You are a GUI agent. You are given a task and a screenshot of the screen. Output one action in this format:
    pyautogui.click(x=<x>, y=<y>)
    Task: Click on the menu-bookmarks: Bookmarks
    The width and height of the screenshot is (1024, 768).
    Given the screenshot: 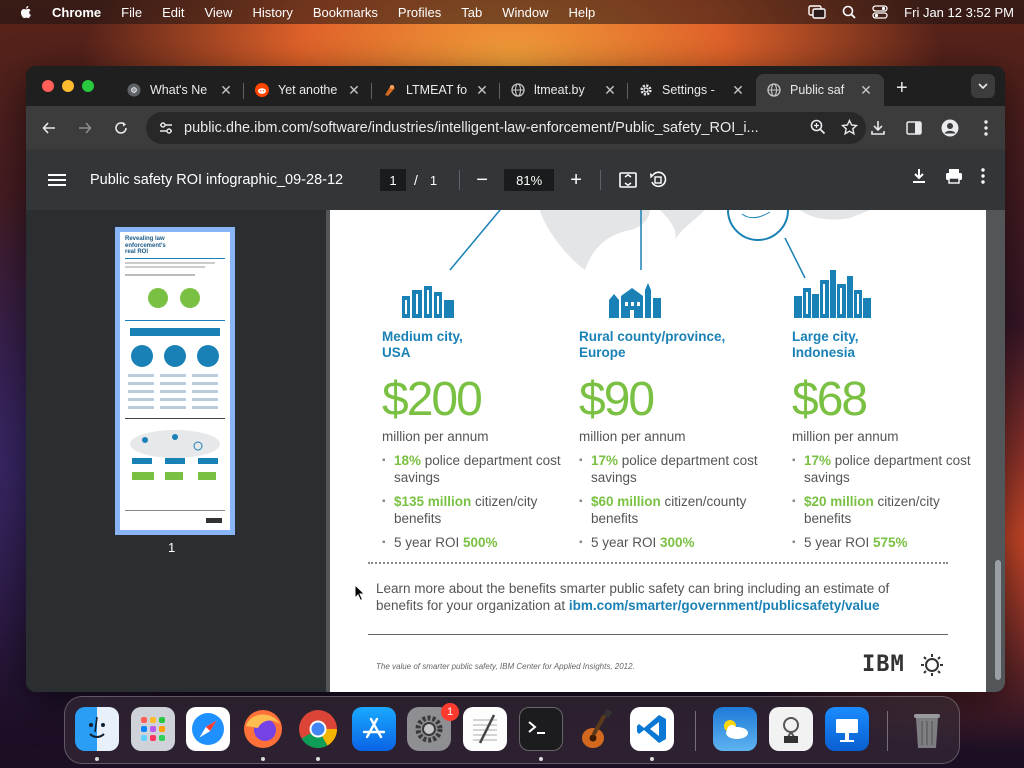 What is the action you would take?
    pyautogui.click(x=345, y=12)
    